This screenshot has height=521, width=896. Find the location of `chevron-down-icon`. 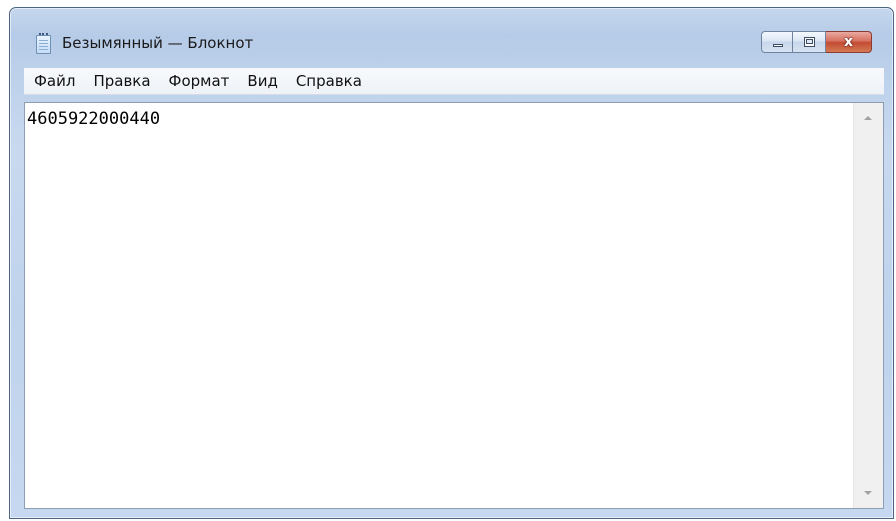

chevron-down-icon is located at coordinates (868, 493).